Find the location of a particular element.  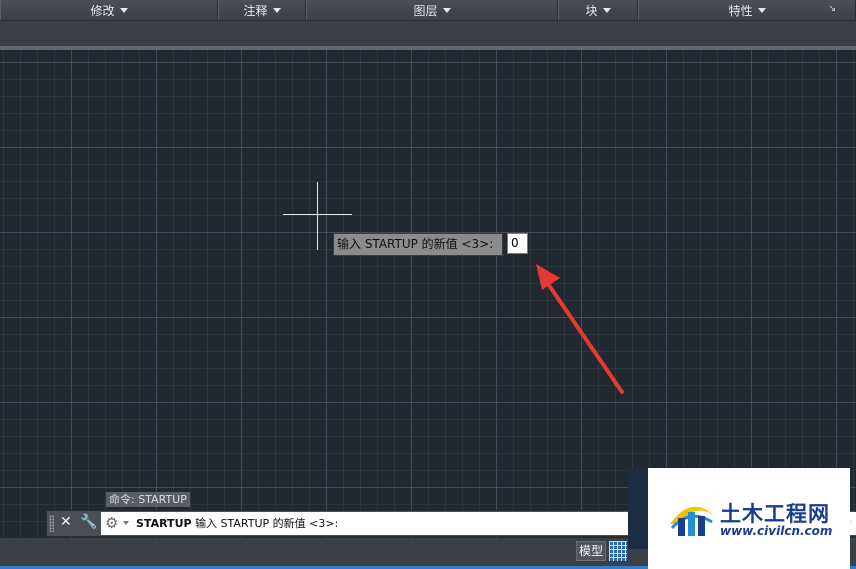

command-name: STARTUP is located at coordinates (164, 523).